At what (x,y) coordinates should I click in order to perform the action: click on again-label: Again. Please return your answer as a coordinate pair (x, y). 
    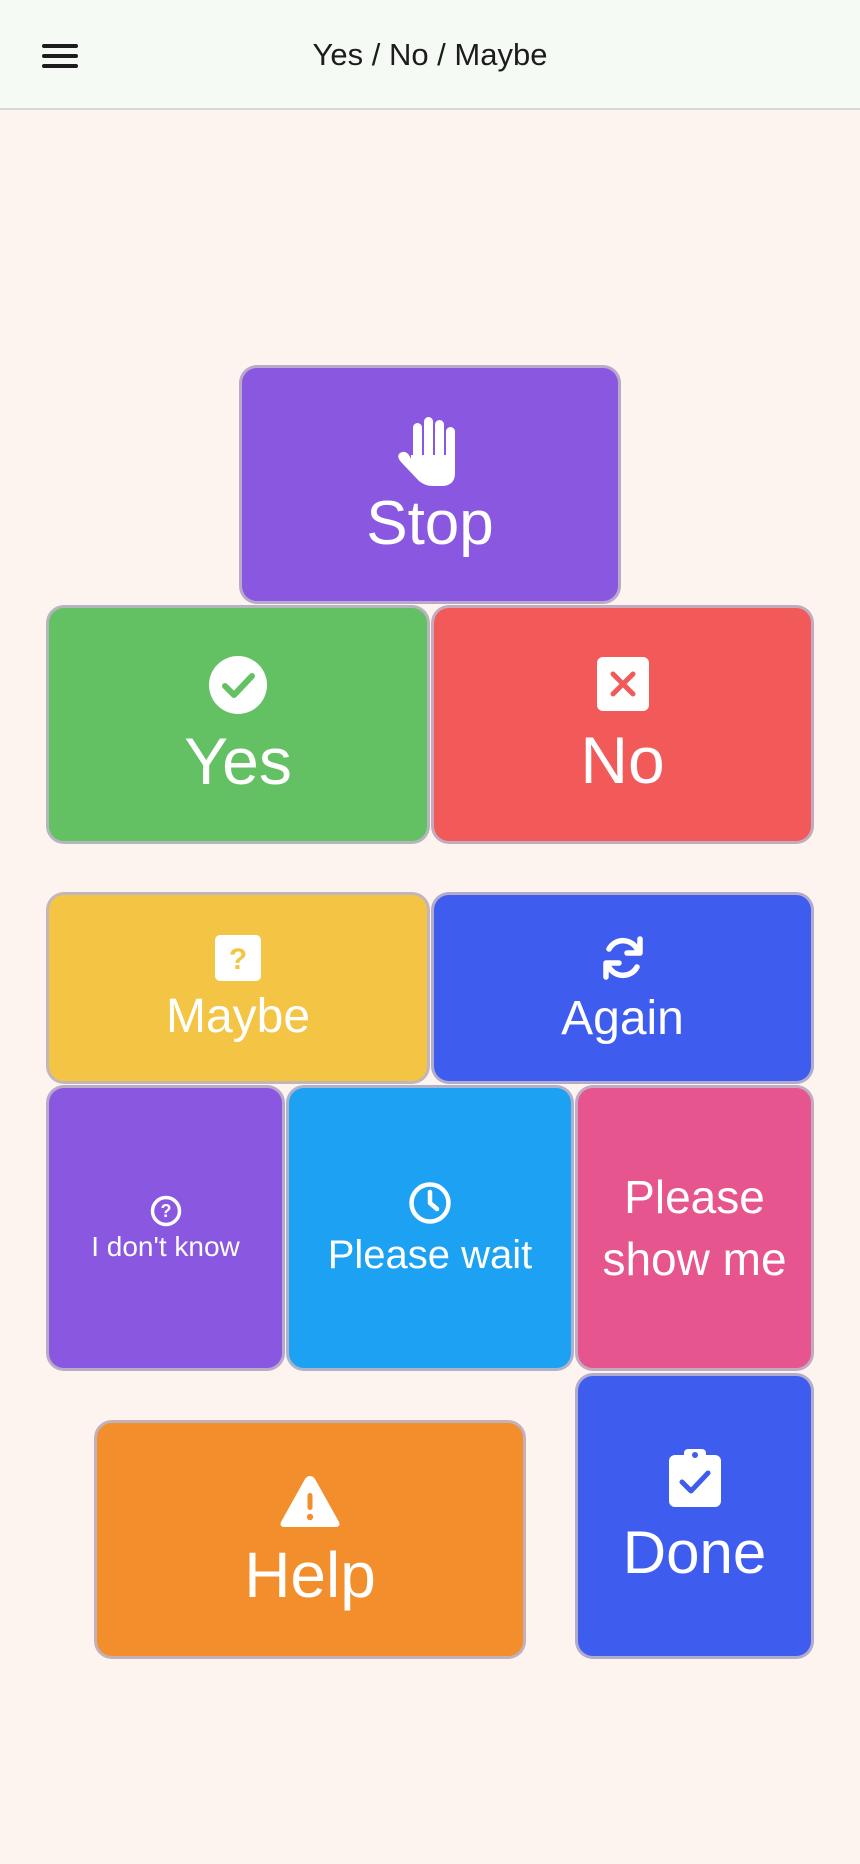
    Looking at the image, I should click on (622, 1018).